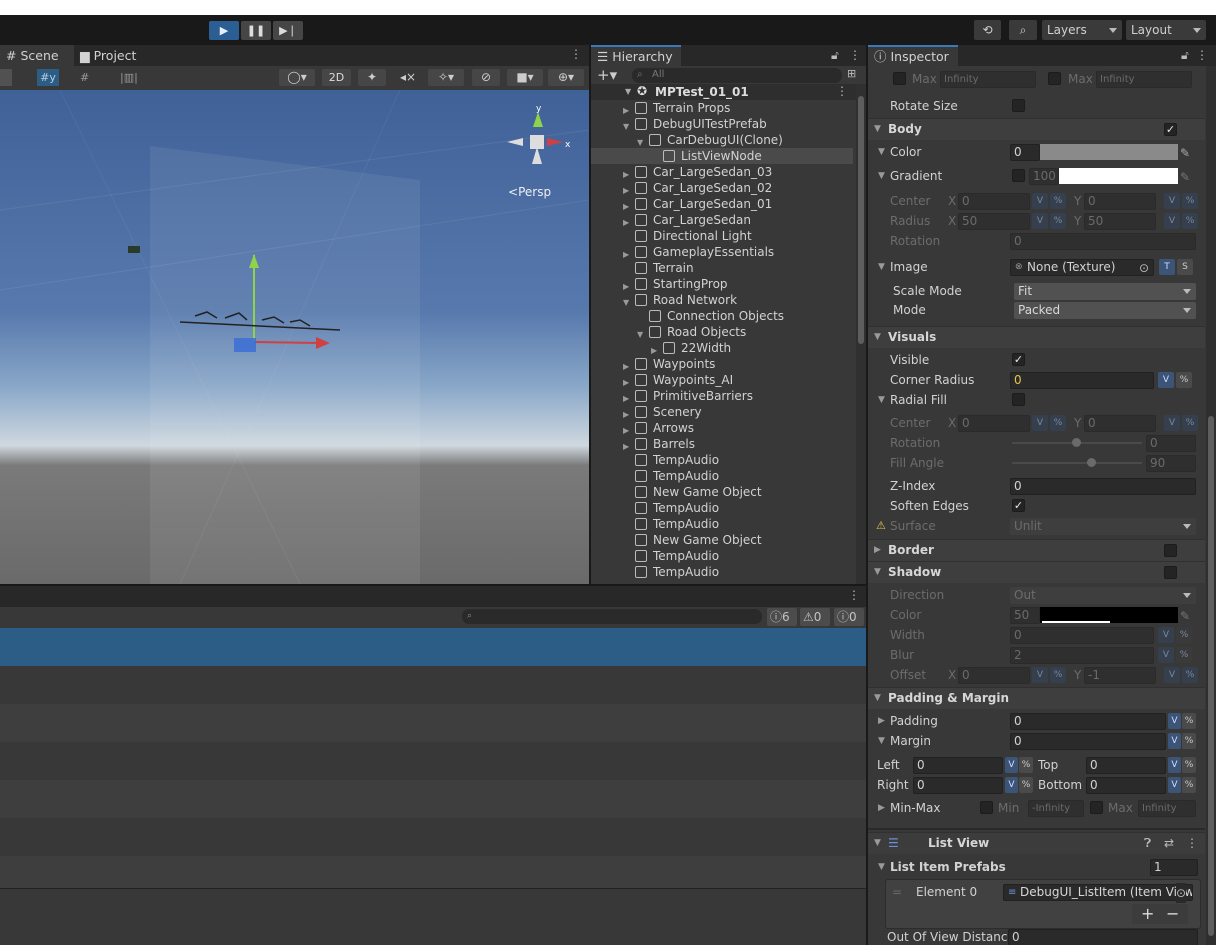 The height and width of the screenshot is (945, 1216). I want to click on center-y-field: 0, so click(1120, 201).